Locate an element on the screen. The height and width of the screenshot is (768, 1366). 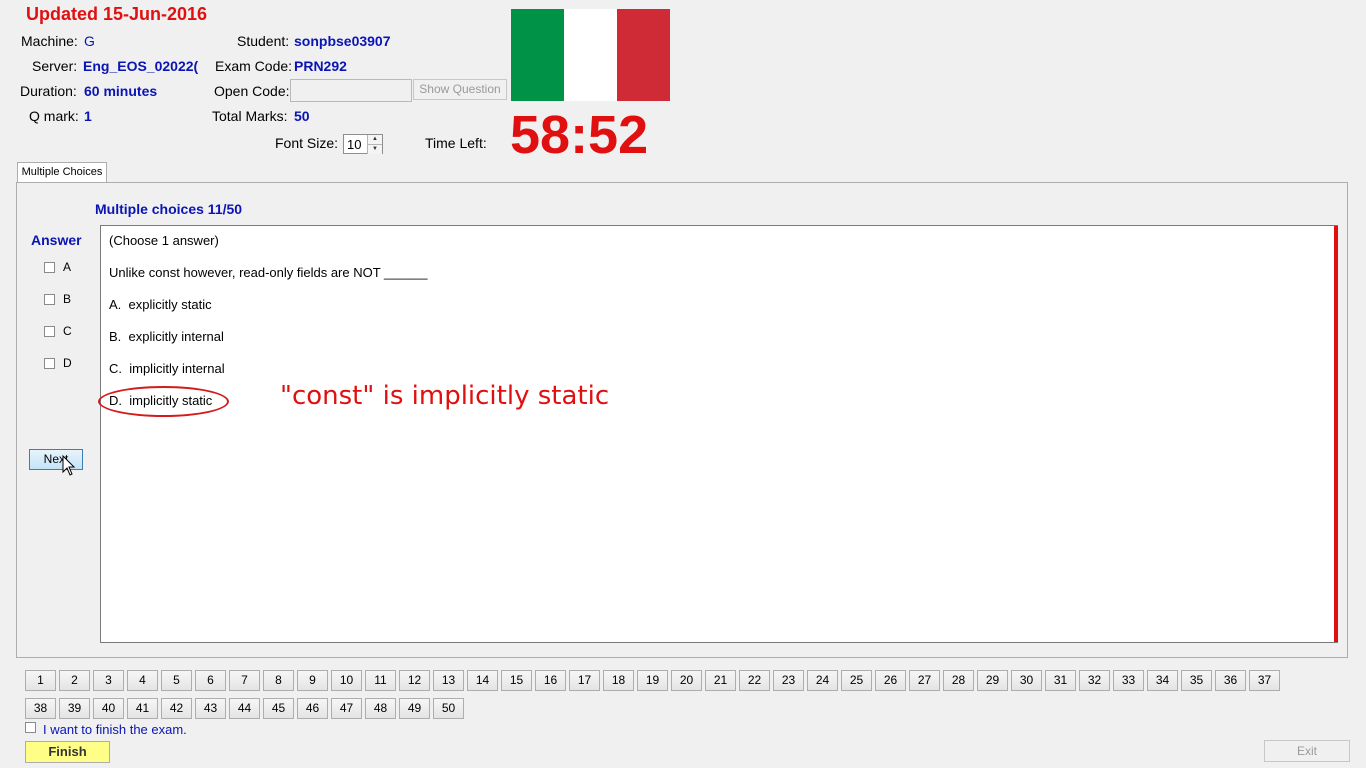
question-nav-button: 7 is located at coordinates (244, 680).